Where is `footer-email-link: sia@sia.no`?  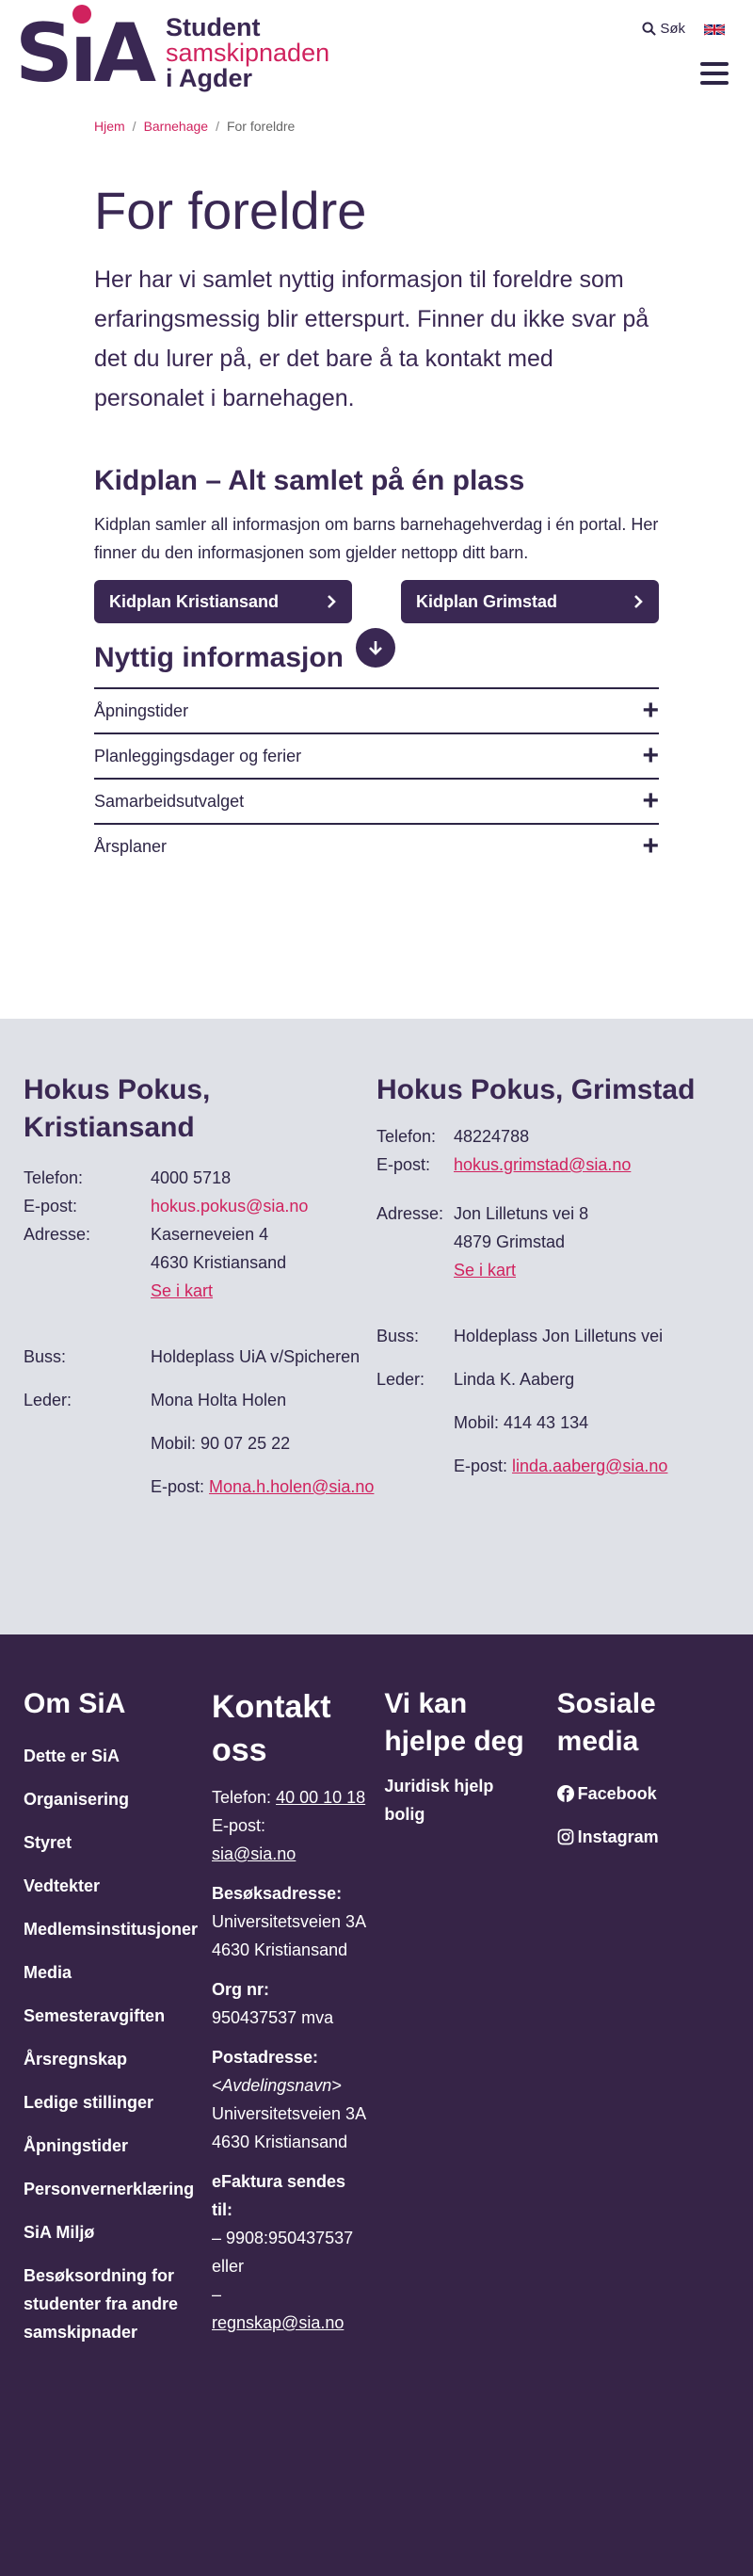 footer-email-link: sia@sia.no is located at coordinates (254, 1853).